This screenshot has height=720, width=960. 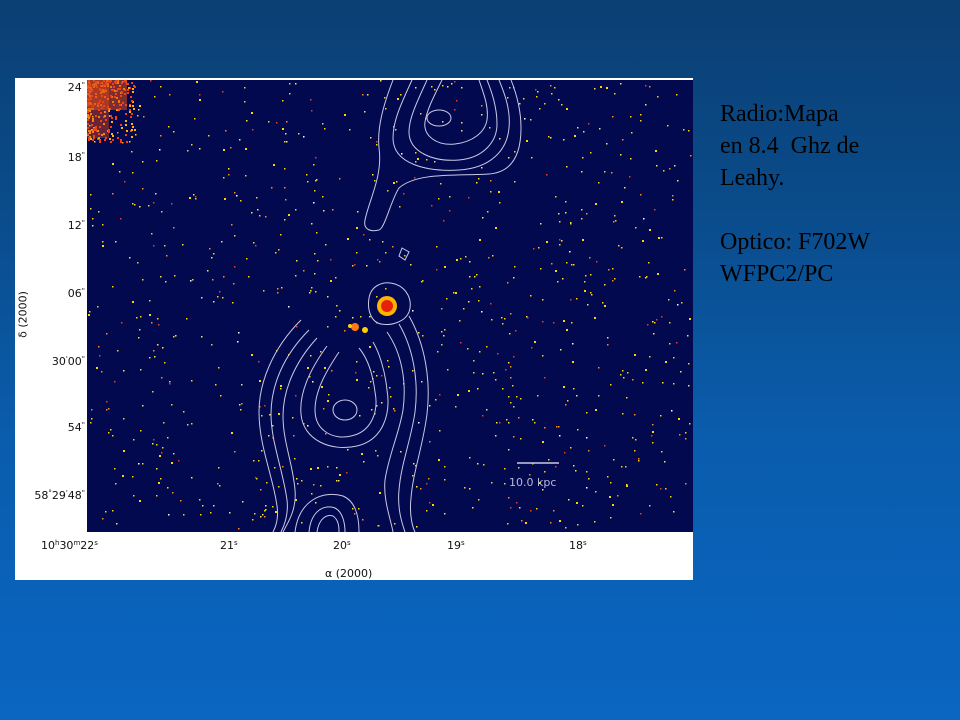 I want to click on caption-radio-line-3: Leahy., so click(x=752, y=178).